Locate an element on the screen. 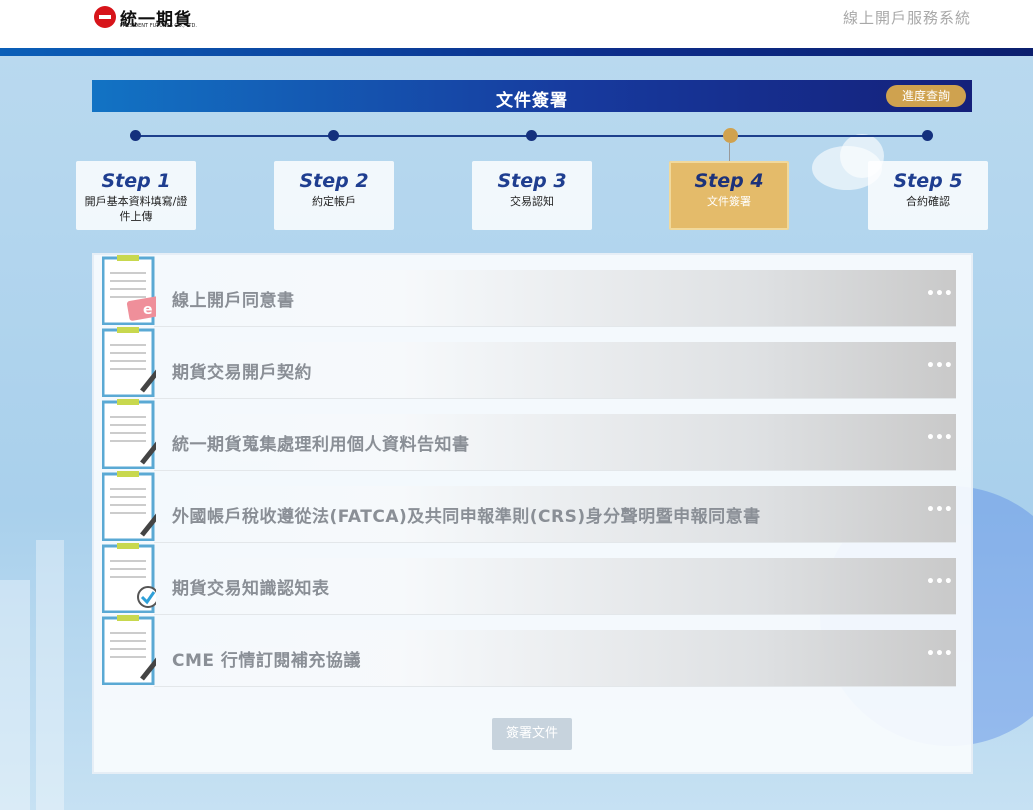 Image resolution: width=1033 pixels, height=810 pixels. section-title-bar: 文件簽署 進度查詢 is located at coordinates (532, 96).